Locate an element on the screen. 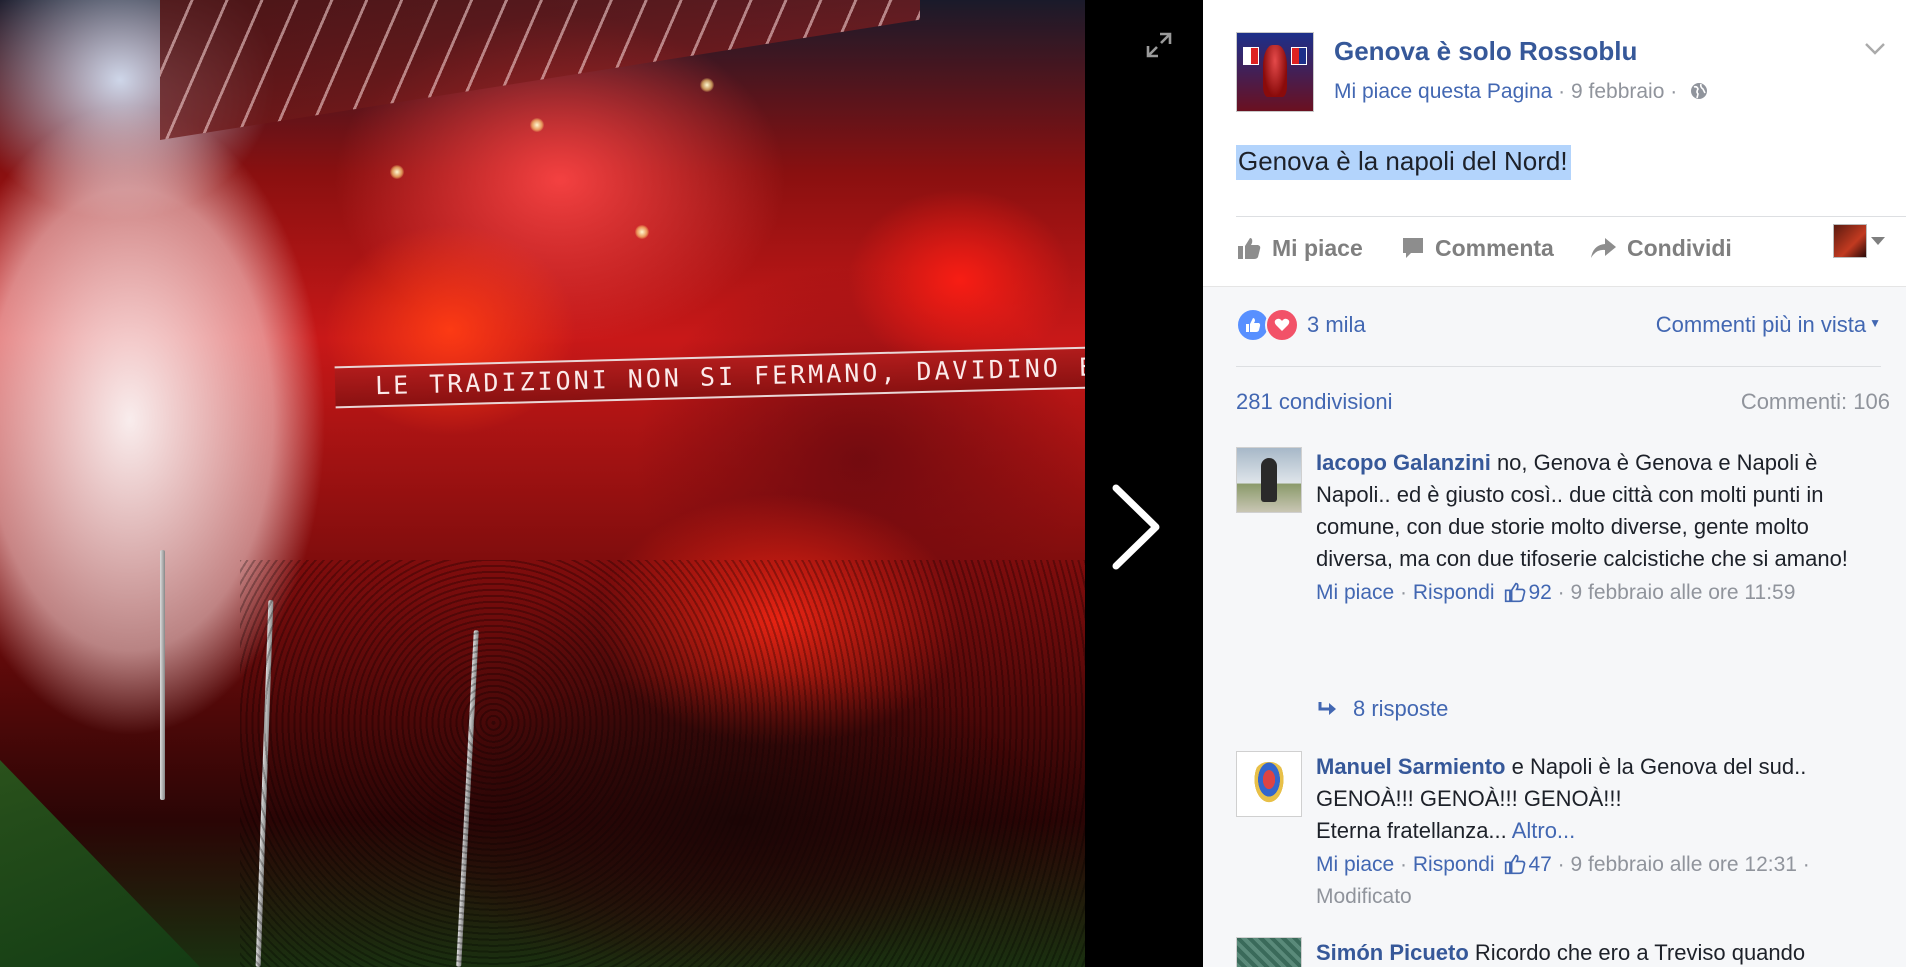 The height and width of the screenshot is (967, 1906). shares-count: 281 condivisioni is located at coordinates (1314, 402).